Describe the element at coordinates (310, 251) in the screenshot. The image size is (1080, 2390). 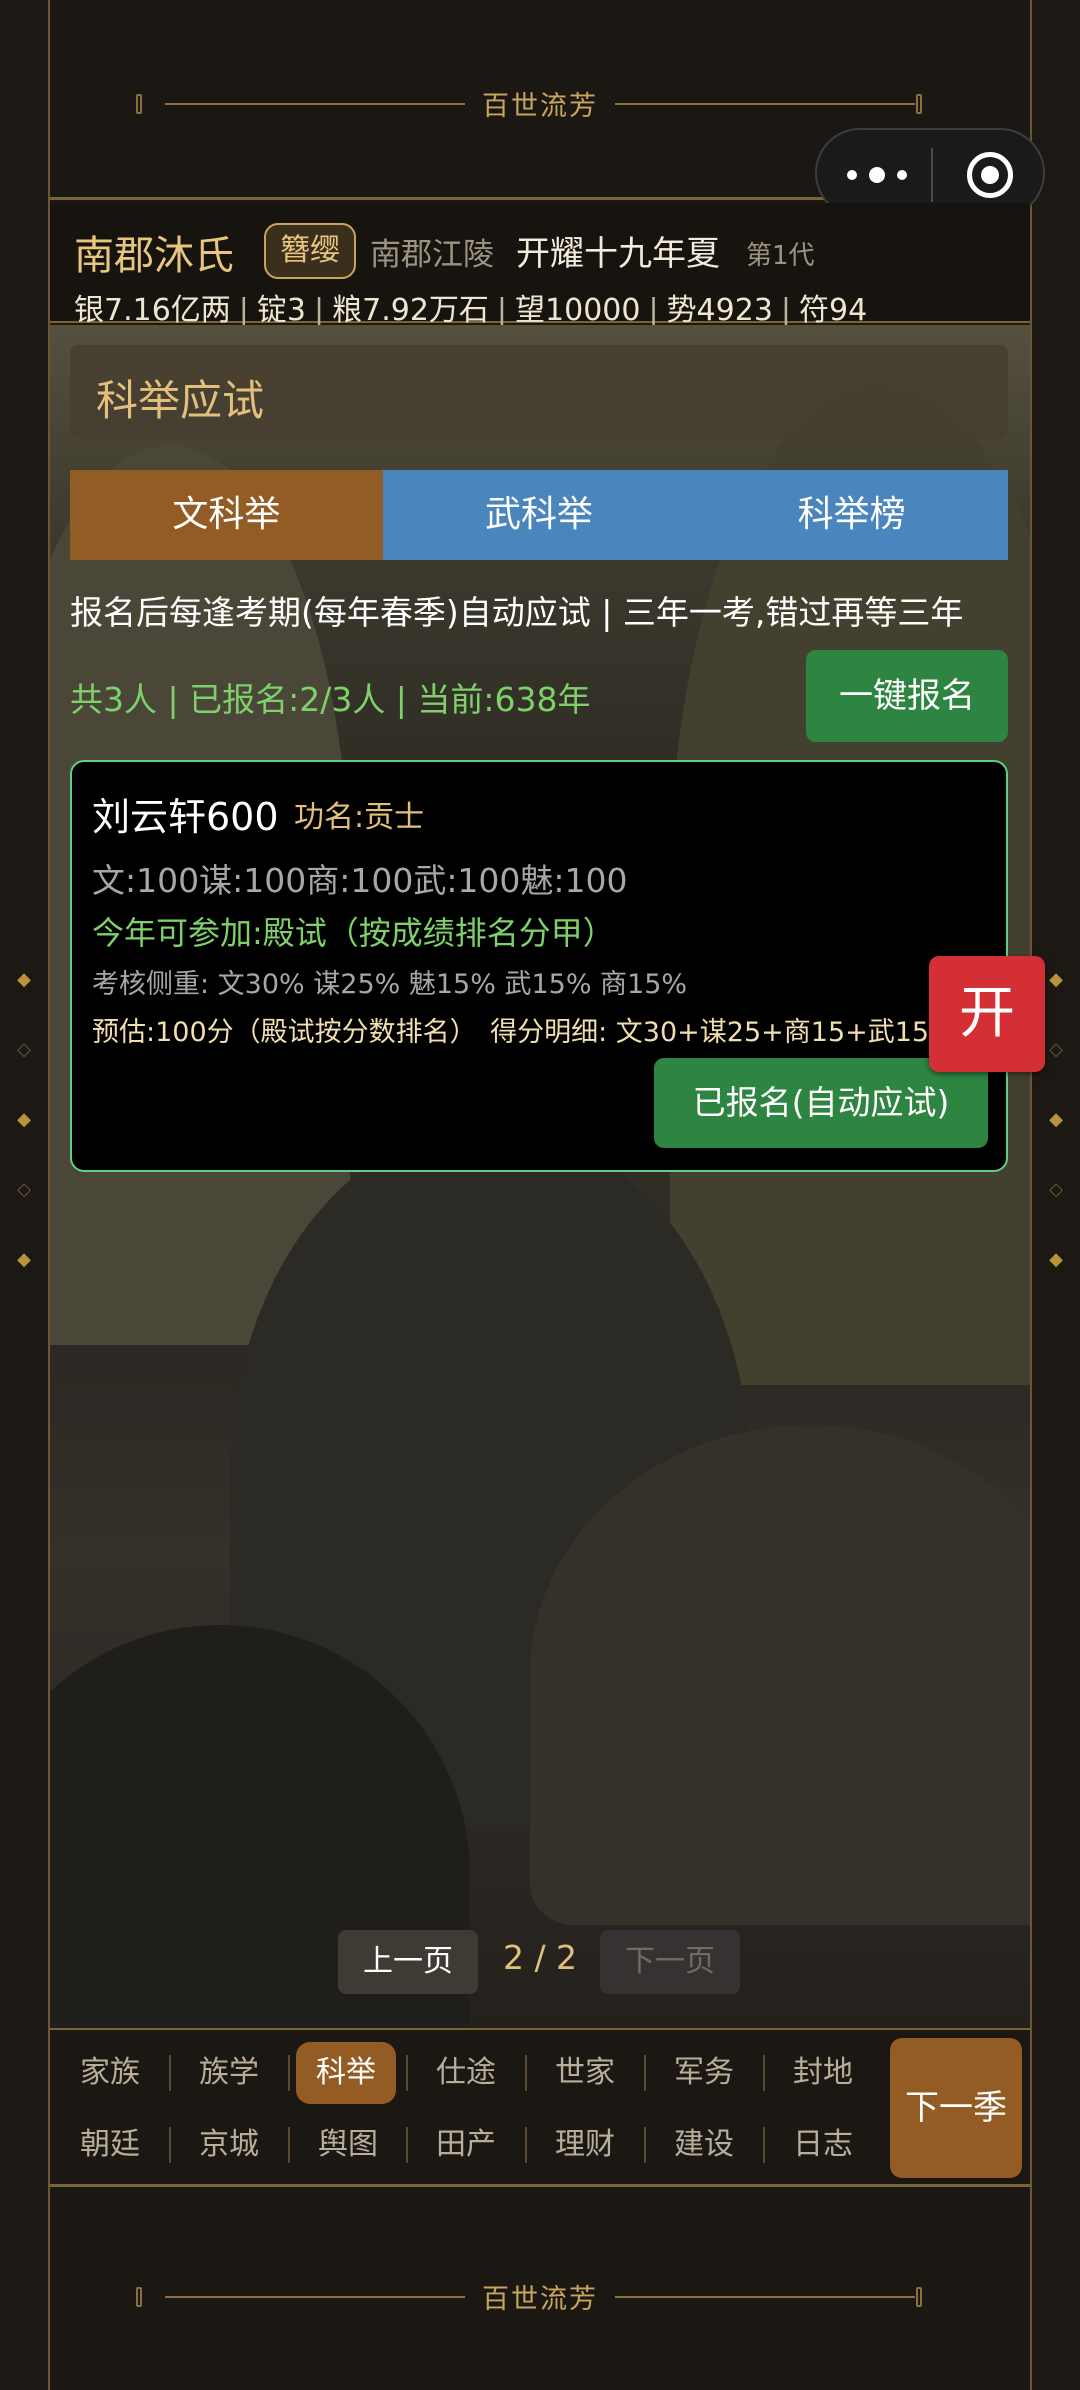
I see `rank-badge: 簪缨` at that location.